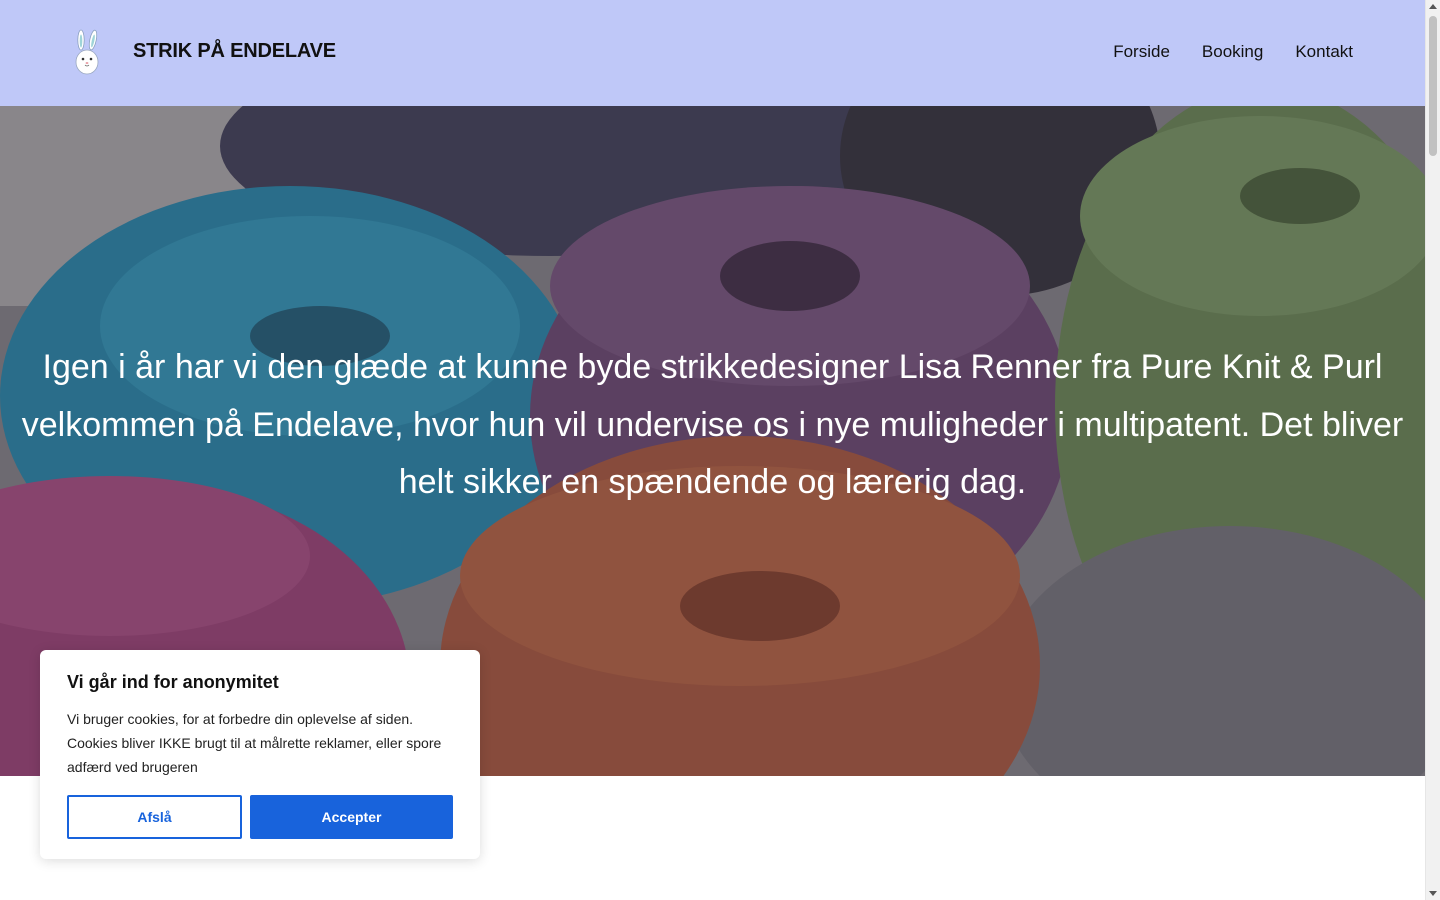 Image resolution: width=1440 pixels, height=900 pixels. What do you see at coordinates (1433, 86) in the screenshot?
I see `scroll-thumb` at bounding box center [1433, 86].